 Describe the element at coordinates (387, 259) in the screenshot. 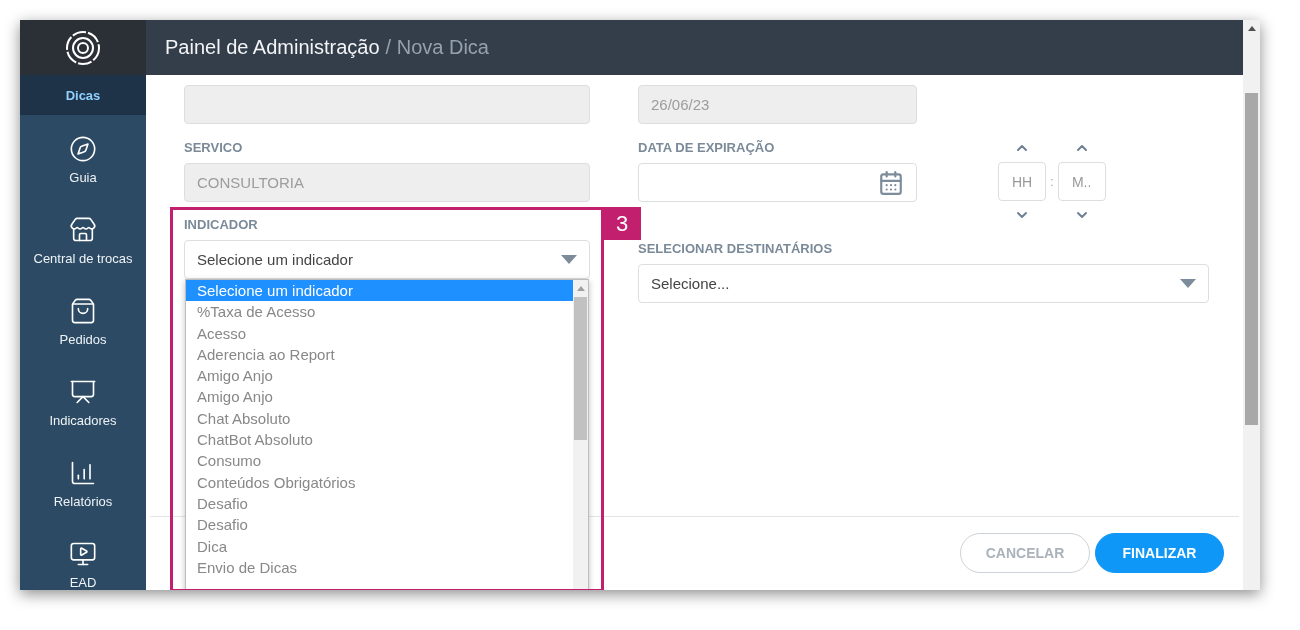

I see `indicator-select: Selecione um indicador` at that location.